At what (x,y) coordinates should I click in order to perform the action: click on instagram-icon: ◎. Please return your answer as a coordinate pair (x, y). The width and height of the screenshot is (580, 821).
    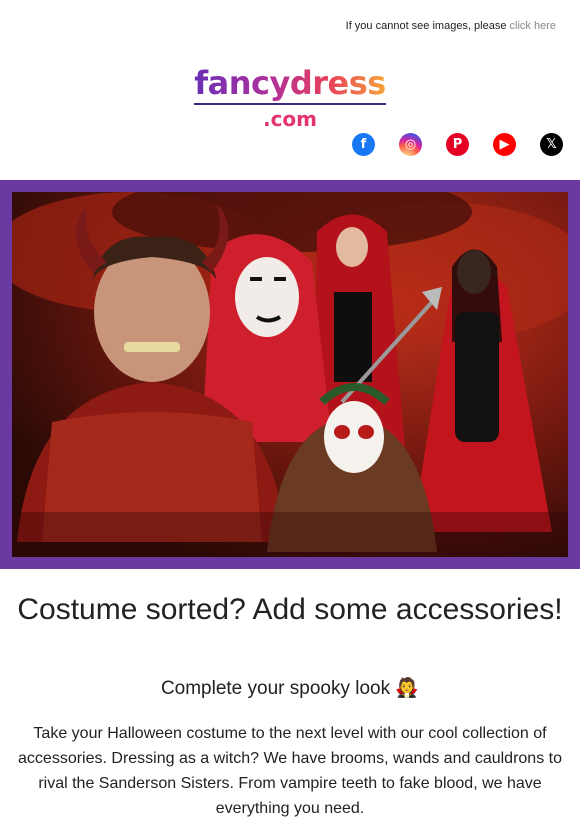
    Looking at the image, I should click on (410, 144).